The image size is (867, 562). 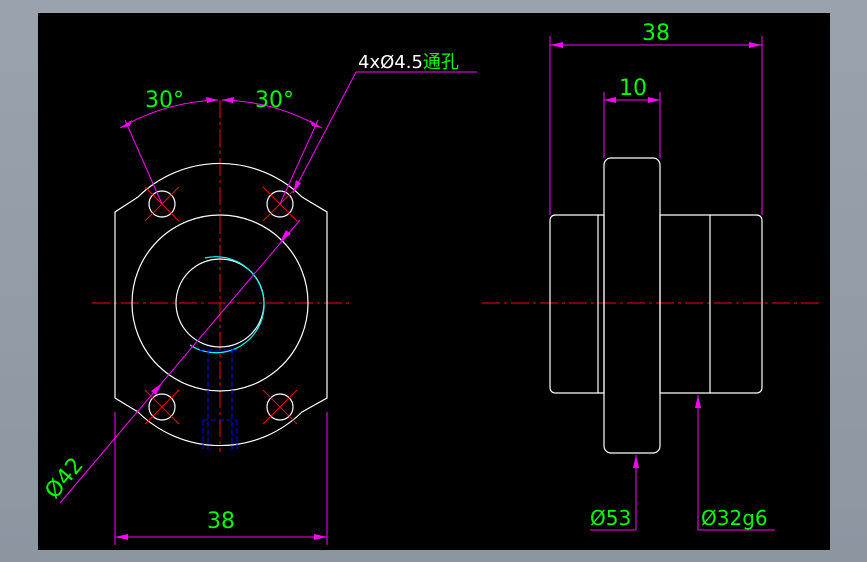 What do you see at coordinates (734, 518) in the screenshot?
I see `body-diameter-label: Ø32g6` at bounding box center [734, 518].